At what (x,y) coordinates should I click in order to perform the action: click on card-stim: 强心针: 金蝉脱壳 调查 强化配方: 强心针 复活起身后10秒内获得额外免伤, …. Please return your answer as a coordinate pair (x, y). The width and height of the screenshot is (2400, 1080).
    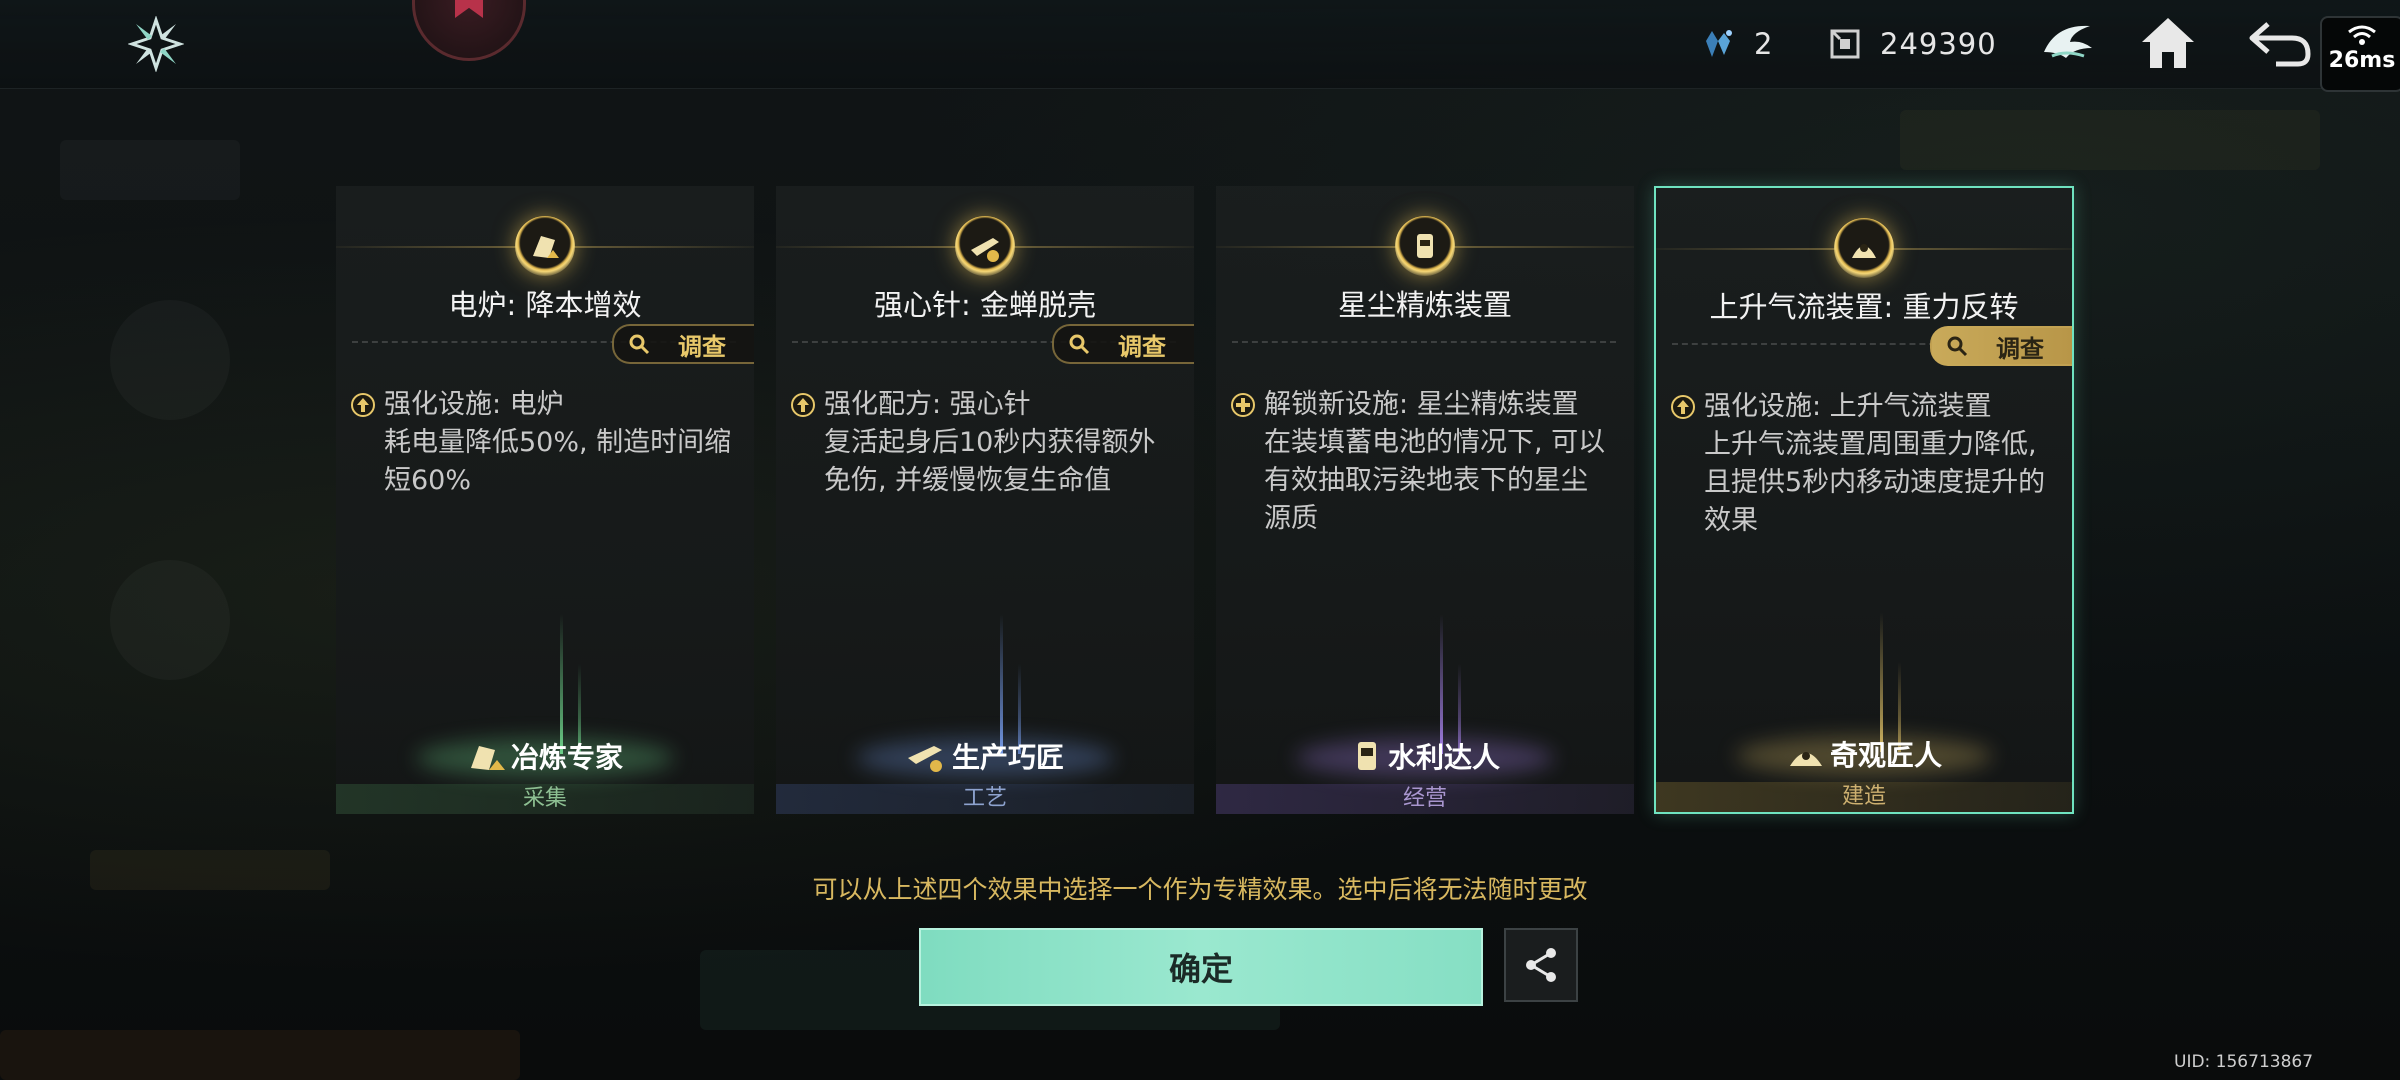
    Looking at the image, I should click on (985, 500).